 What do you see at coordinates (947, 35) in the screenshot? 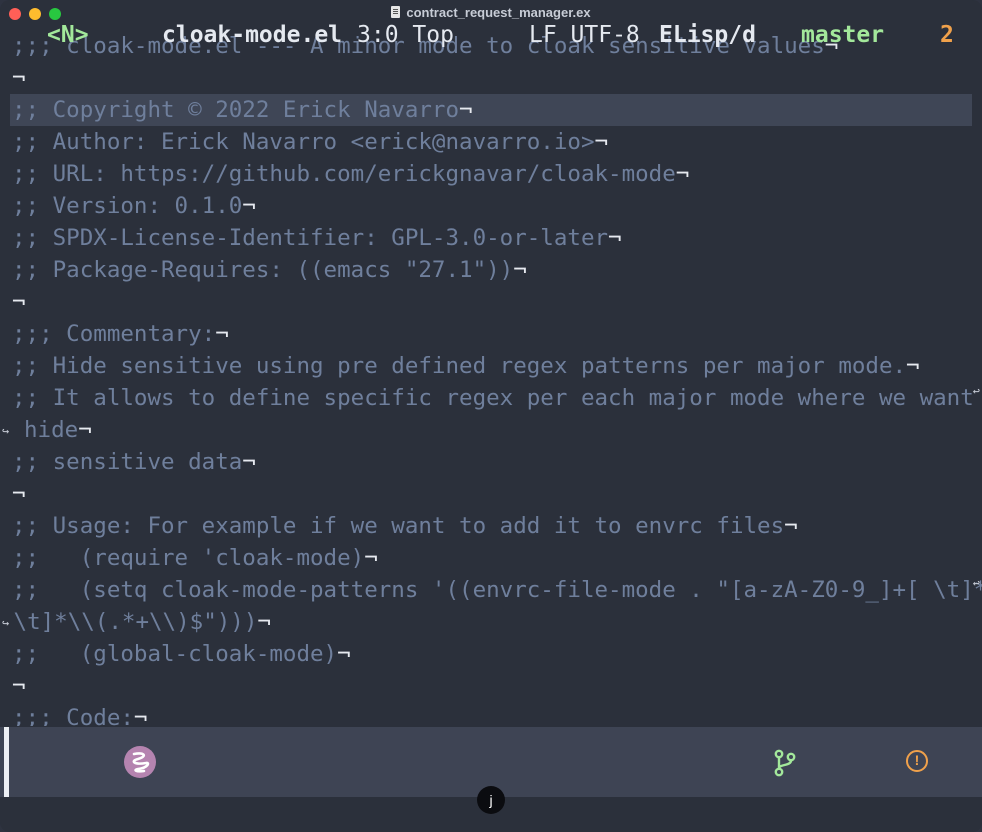
I see `warning-count: 2` at bounding box center [947, 35].